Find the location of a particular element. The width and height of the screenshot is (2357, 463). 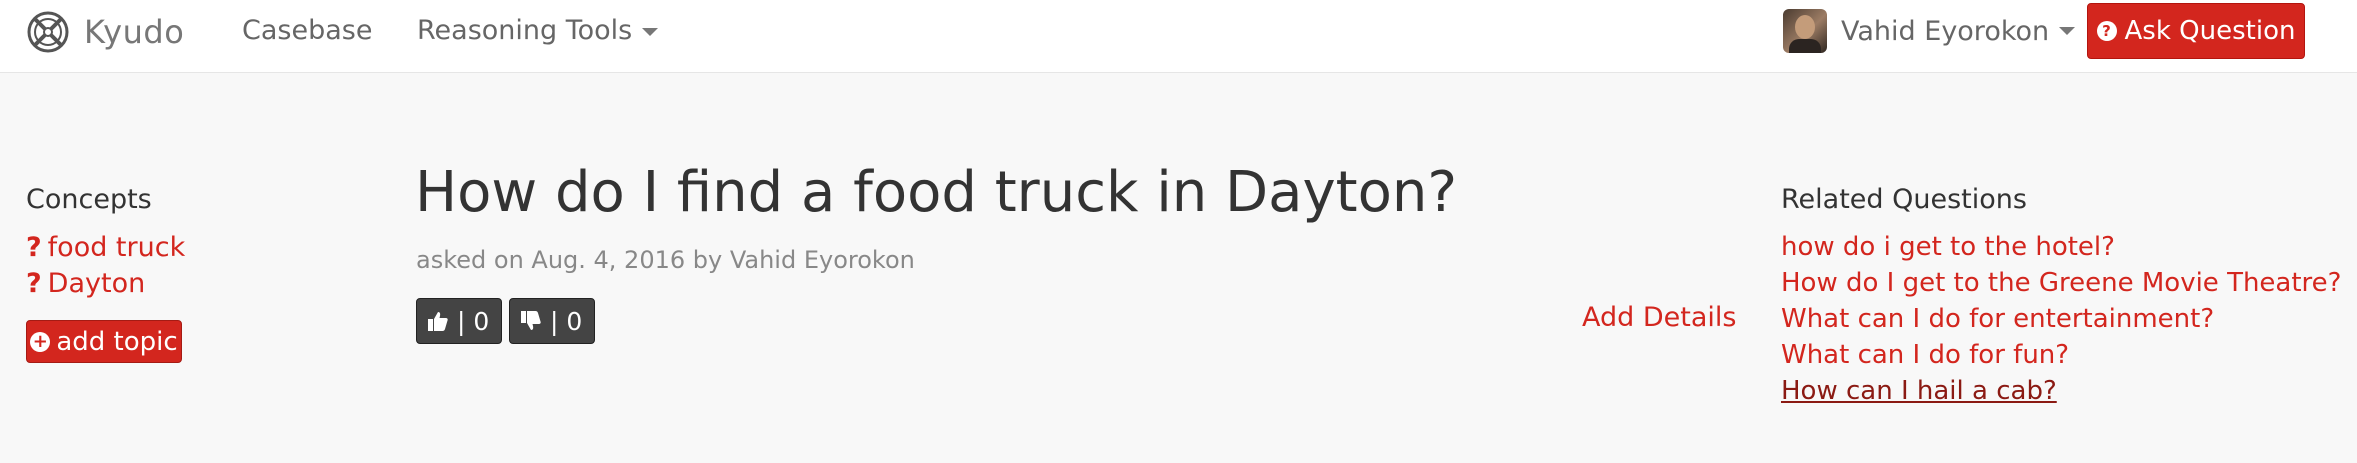

nav-reasoning-tools-label: Reasoning Tools is located at coordinates (525, 30).